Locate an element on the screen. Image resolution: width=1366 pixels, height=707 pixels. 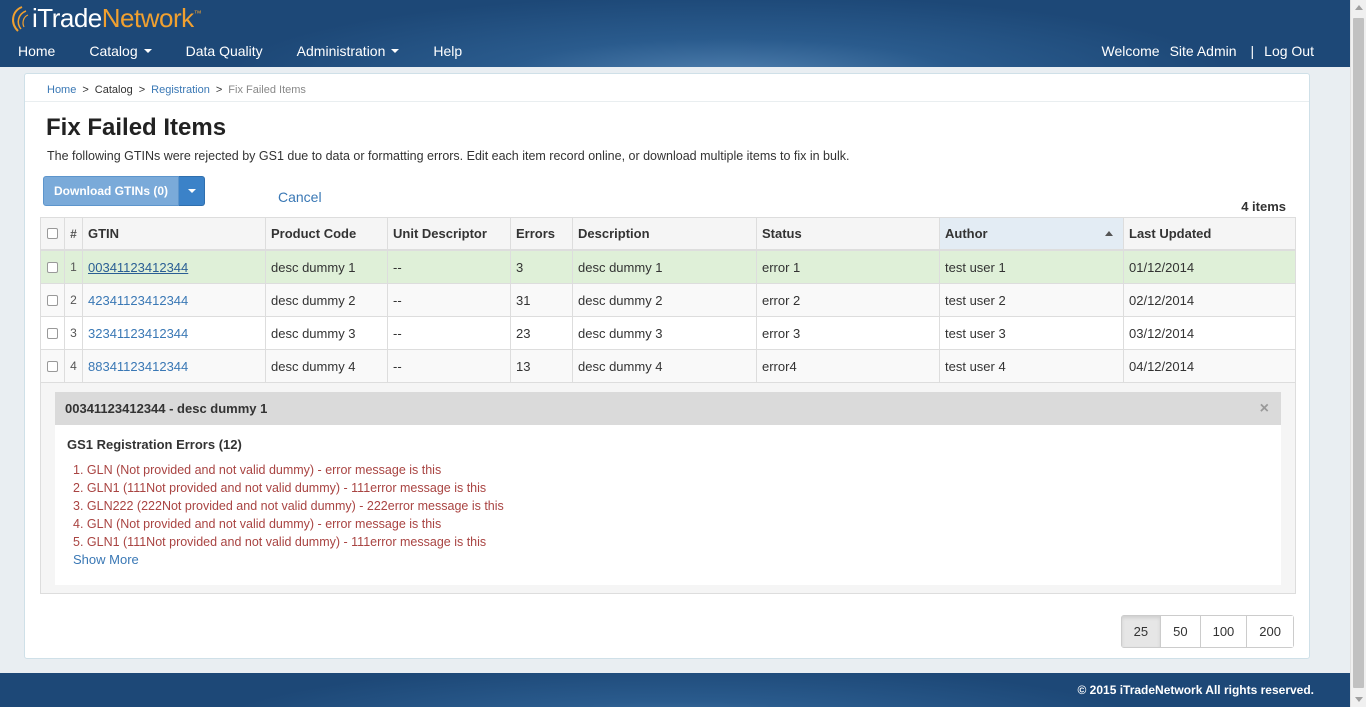
user-name: Site Admin is located at coordinates (1203, 51).